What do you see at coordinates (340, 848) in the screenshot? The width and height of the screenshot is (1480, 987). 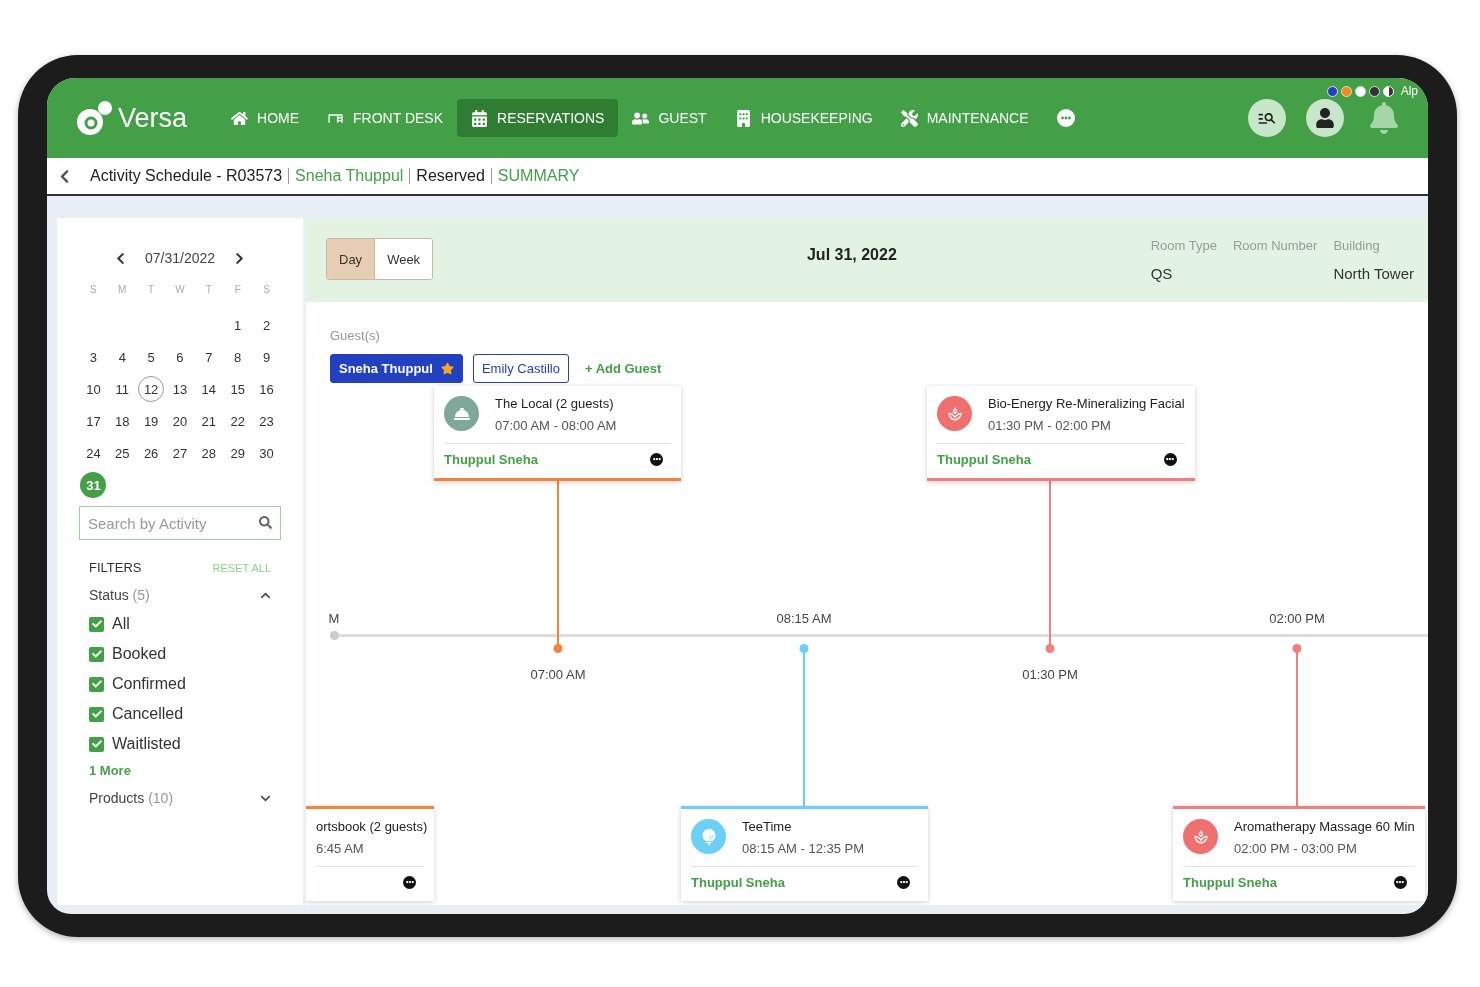 I see `activity-time: 6:45 AM` at bounding box center [340, 848].